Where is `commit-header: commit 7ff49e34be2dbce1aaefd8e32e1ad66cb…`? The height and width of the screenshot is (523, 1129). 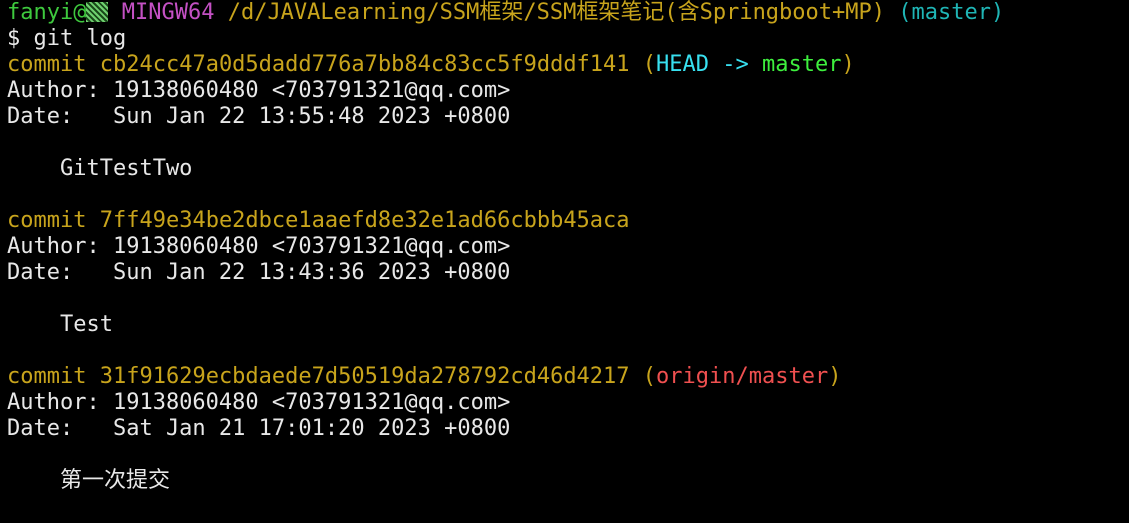 commit-header: commit 7ff49e34be2dbce1aaefd8e32e1ad66cb… is located at coordinates (568, 221).